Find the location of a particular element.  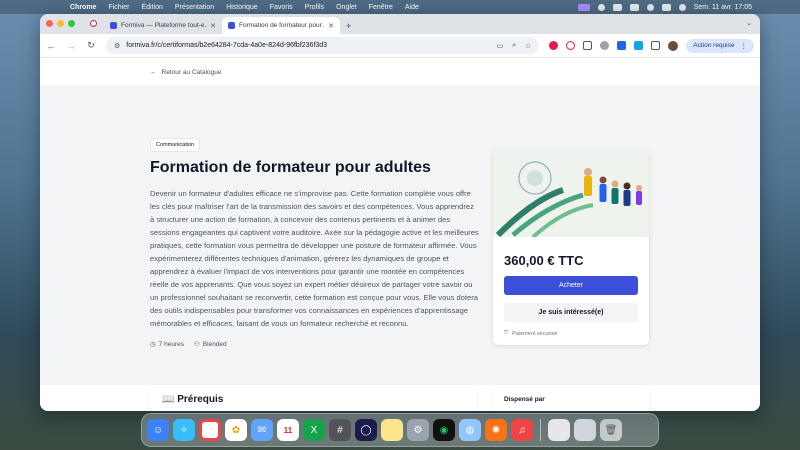

notes-icon is located at coordinates (392, 430).